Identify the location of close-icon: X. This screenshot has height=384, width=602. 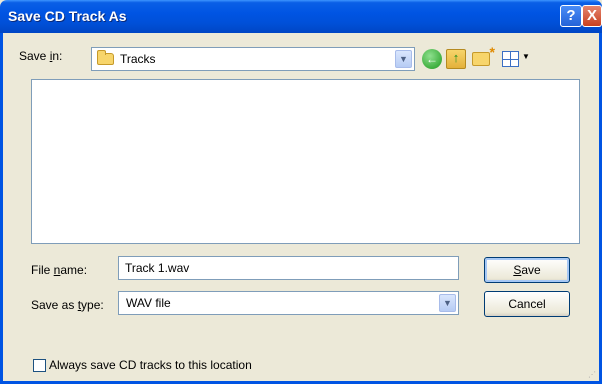
(591, 15).